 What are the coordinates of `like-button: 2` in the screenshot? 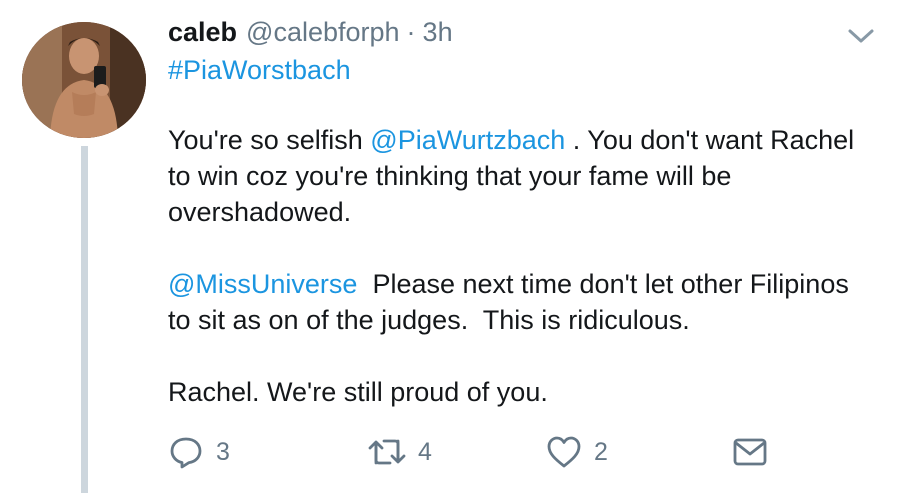 It's located at (577, 452).